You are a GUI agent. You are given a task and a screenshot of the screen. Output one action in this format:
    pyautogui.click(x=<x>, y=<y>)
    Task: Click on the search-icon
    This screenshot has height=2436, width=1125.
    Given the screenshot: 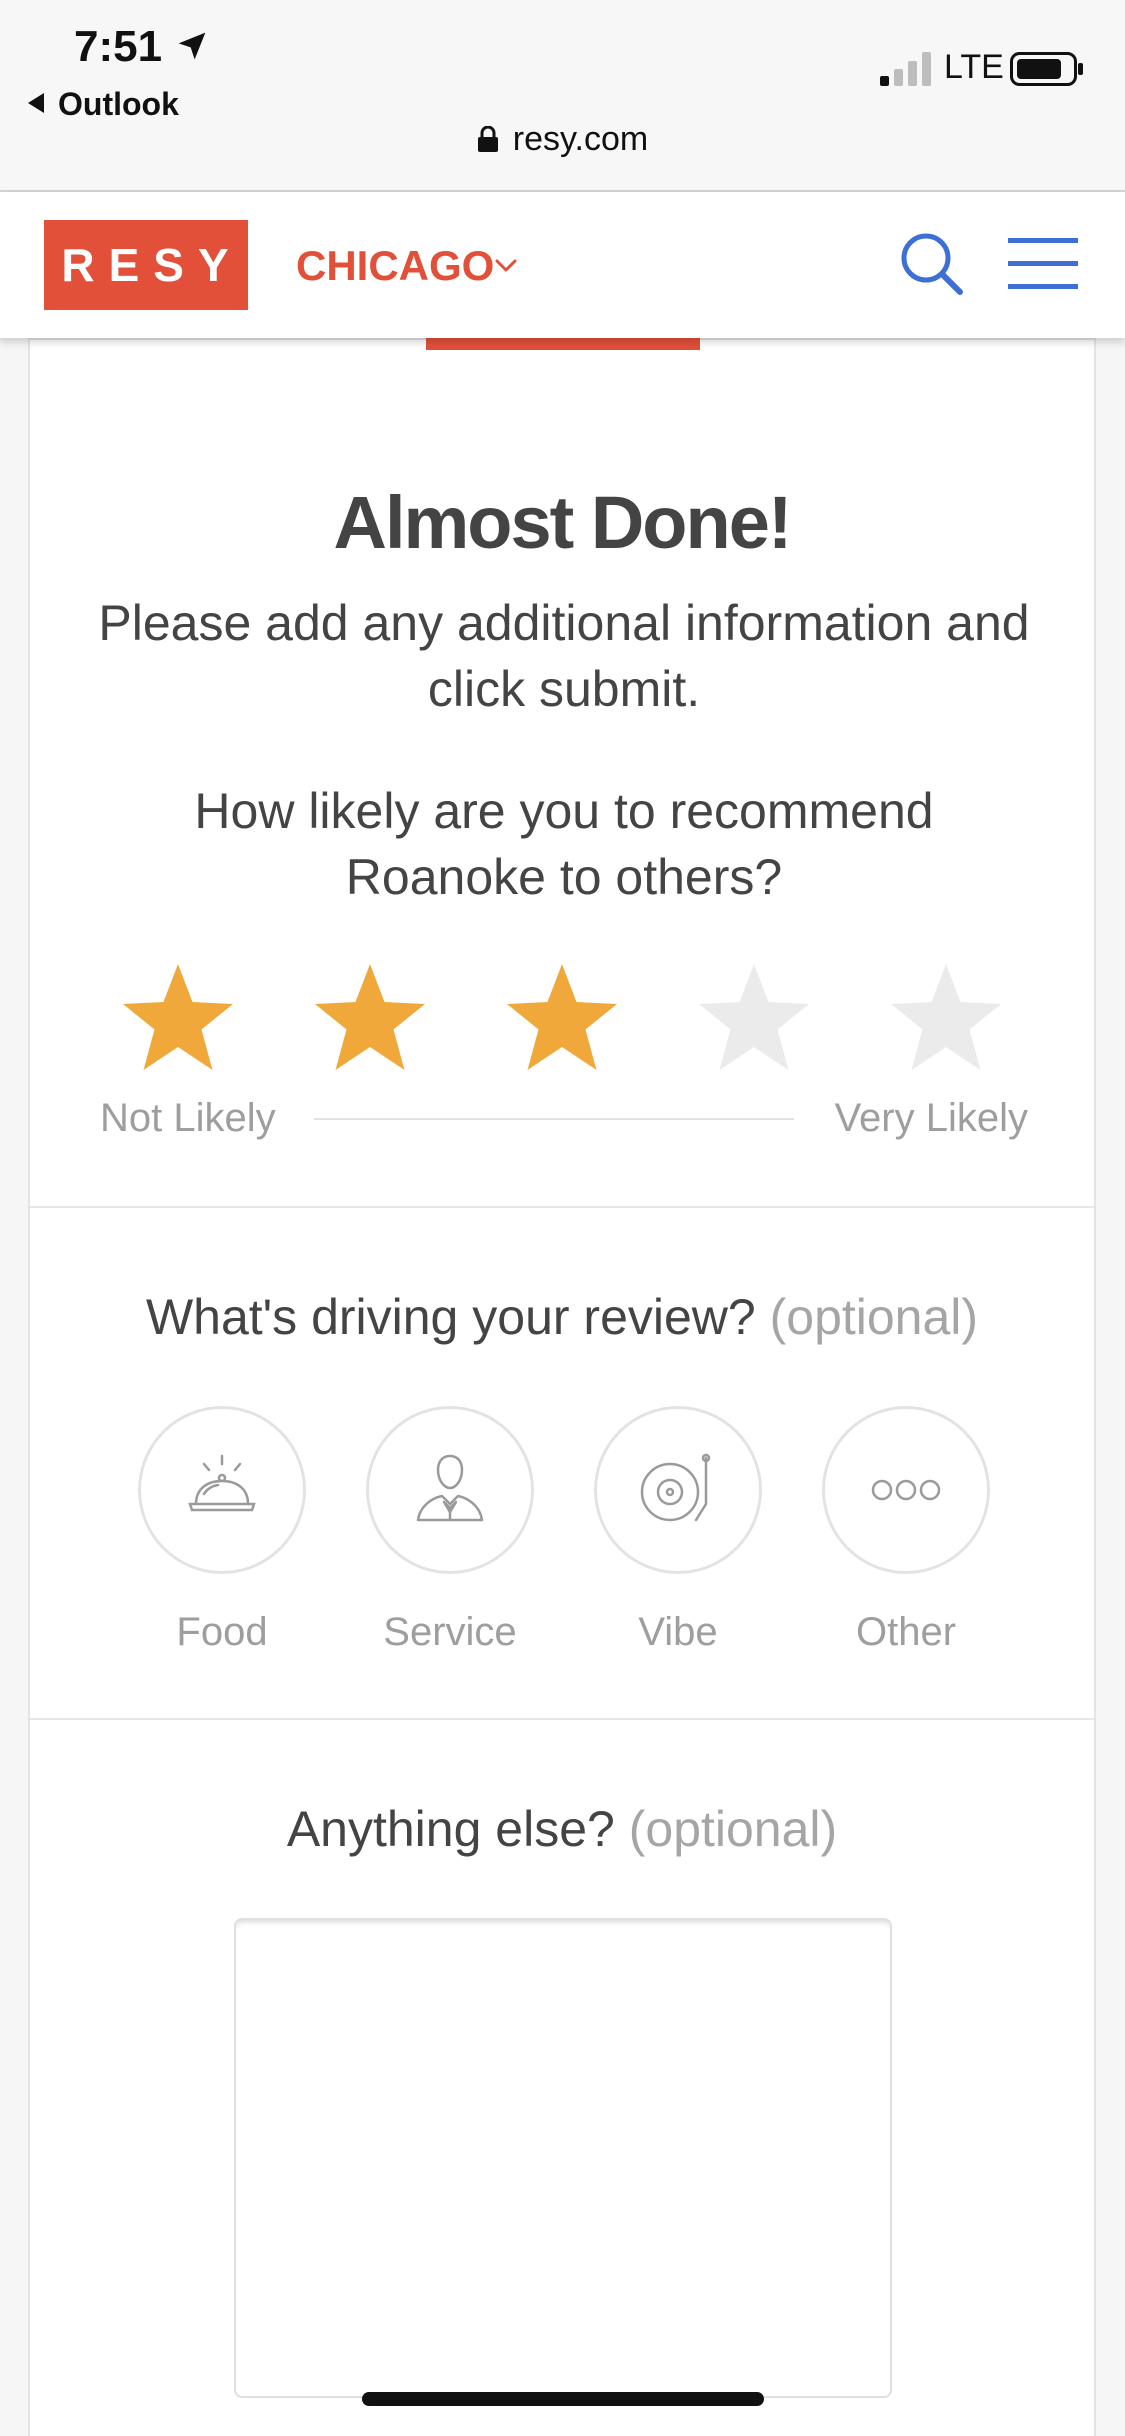 What is the action you would take?
    pyautogui.click(x=932, y=264)
    